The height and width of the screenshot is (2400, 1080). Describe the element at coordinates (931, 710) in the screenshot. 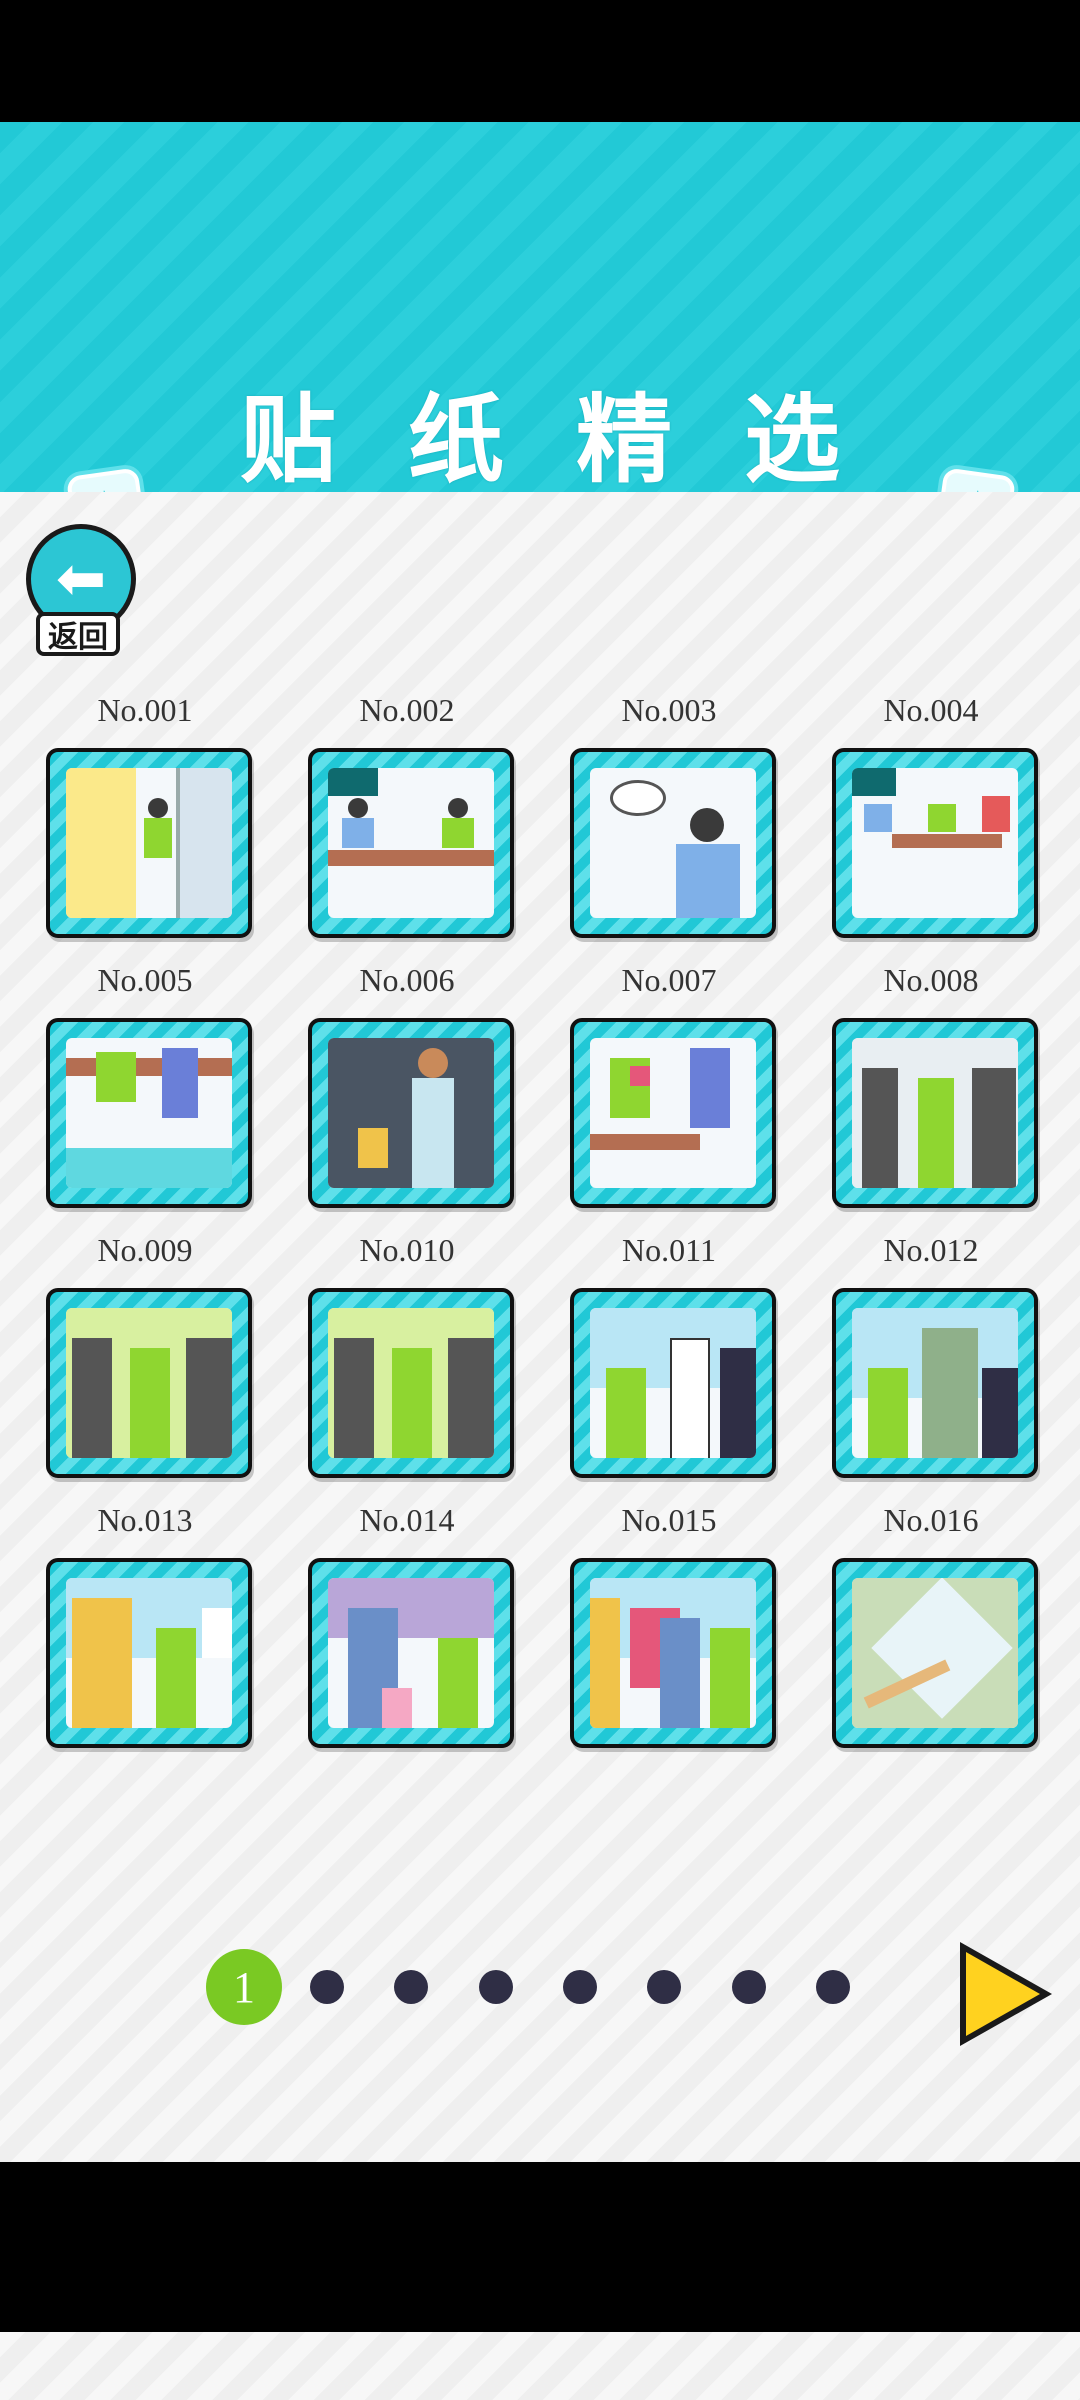

I see `sticker-number: No.004` at that location.